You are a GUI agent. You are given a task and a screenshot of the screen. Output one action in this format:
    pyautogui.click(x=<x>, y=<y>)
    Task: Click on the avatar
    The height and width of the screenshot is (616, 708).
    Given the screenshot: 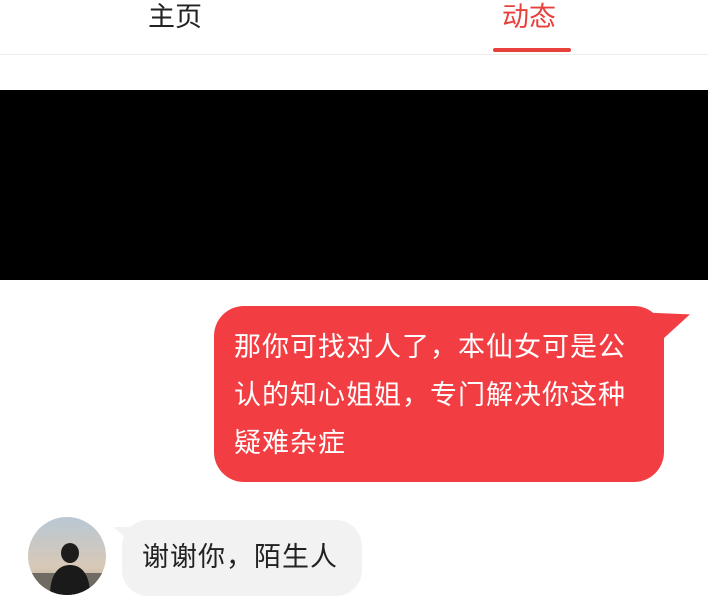 What is the action you would take?
    pyautogui.click(x=67, y=556)
    